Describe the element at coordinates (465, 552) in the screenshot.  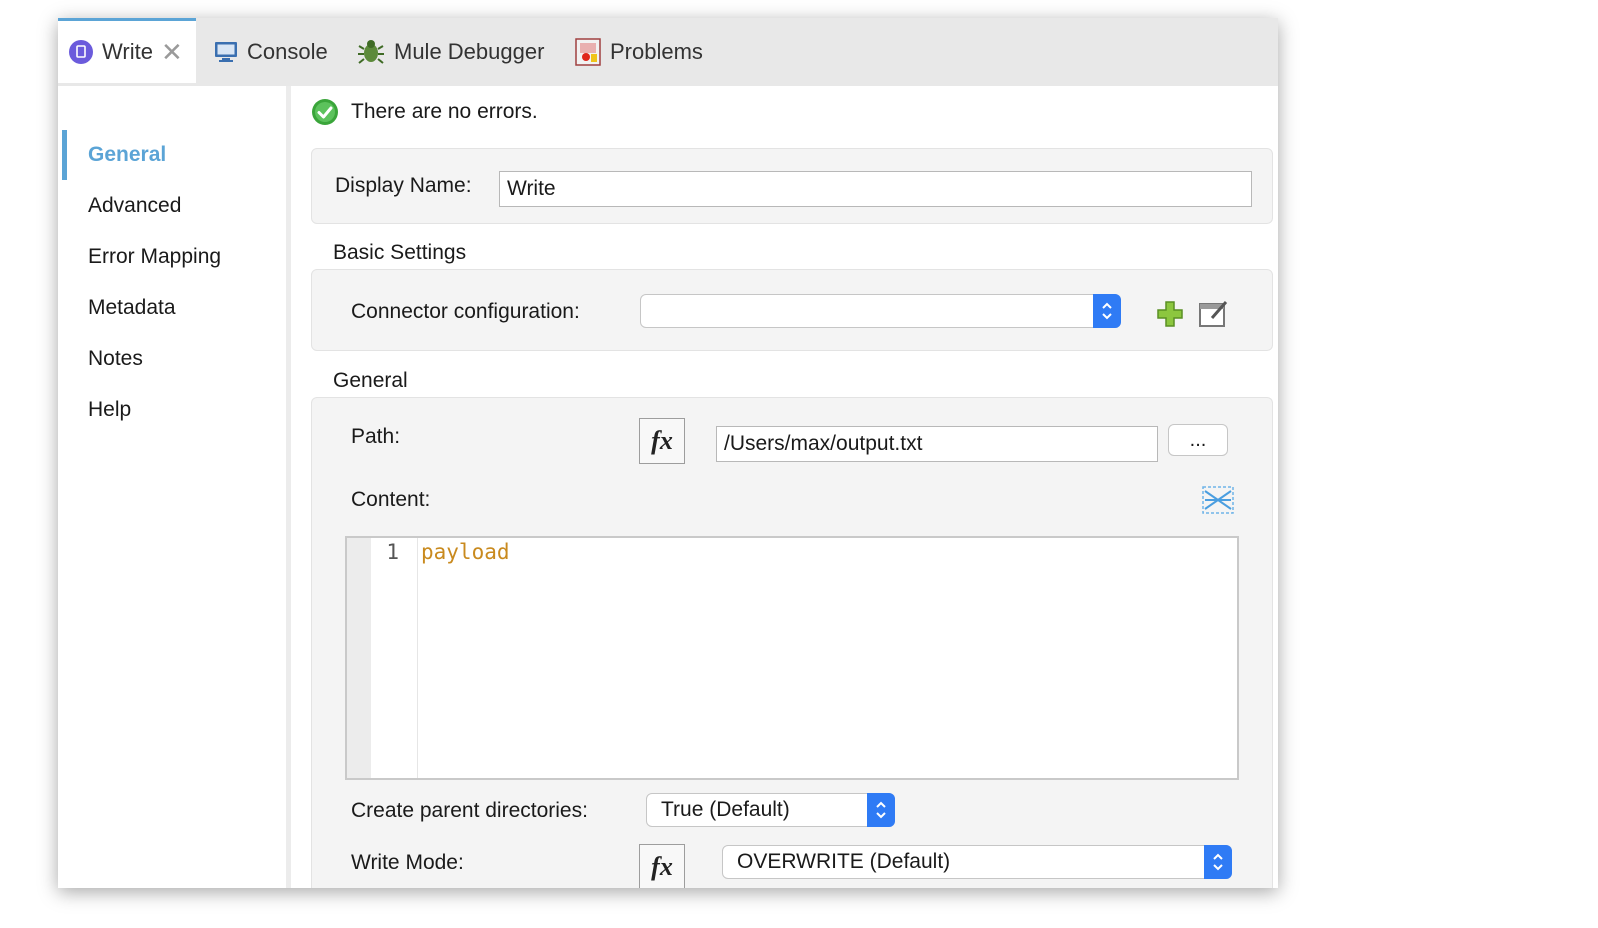
I see `code-line: payload` at that location.